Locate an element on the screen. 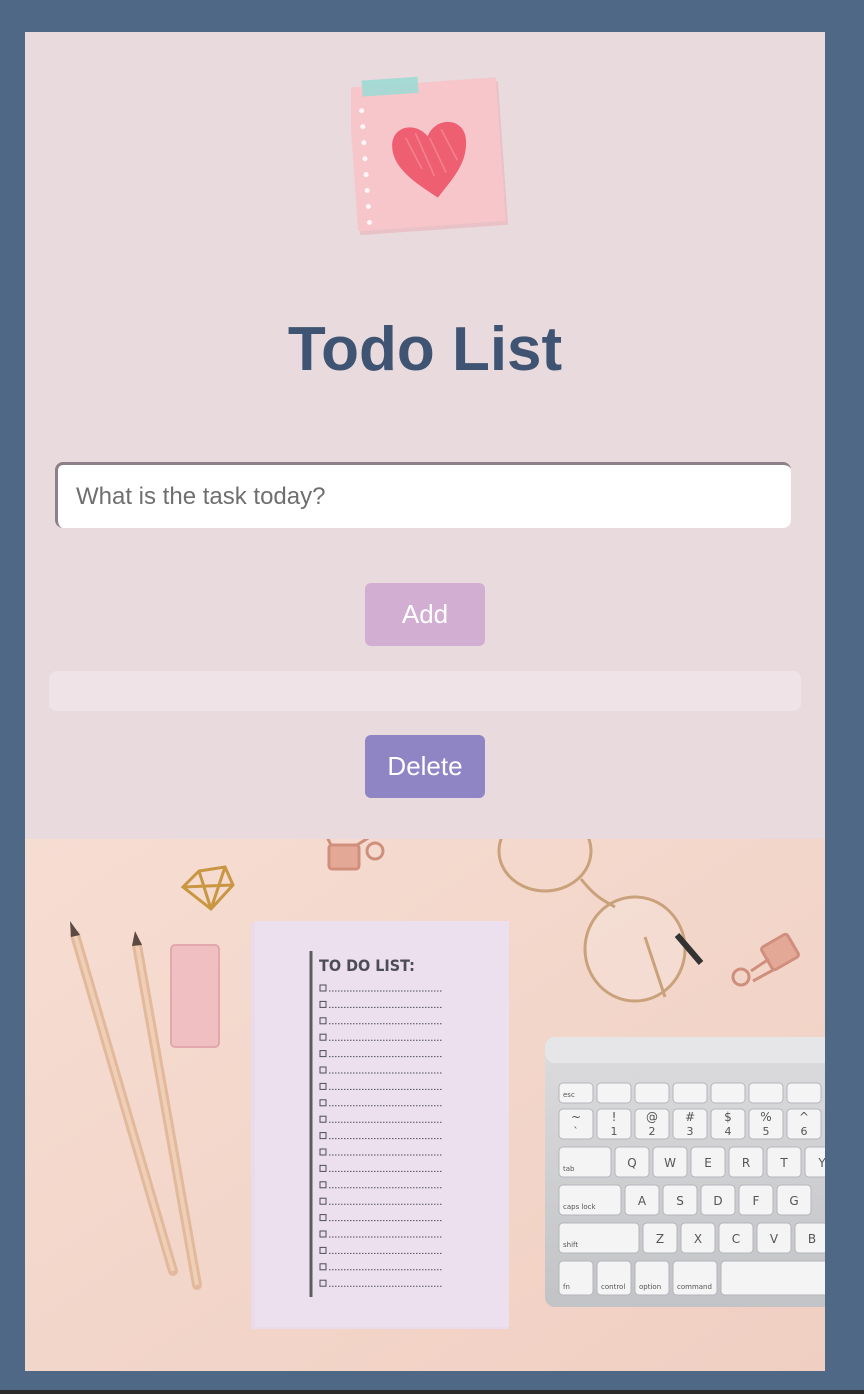 The image size is (864, 1394). svg-text: R is located at coordinates (746, 1163).